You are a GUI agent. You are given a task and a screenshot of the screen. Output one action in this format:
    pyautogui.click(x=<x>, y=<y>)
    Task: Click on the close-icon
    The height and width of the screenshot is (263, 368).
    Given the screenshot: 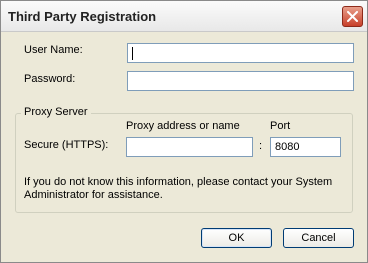 What is the action you would take?
    pyautogui.click(x=352, y=16)
    